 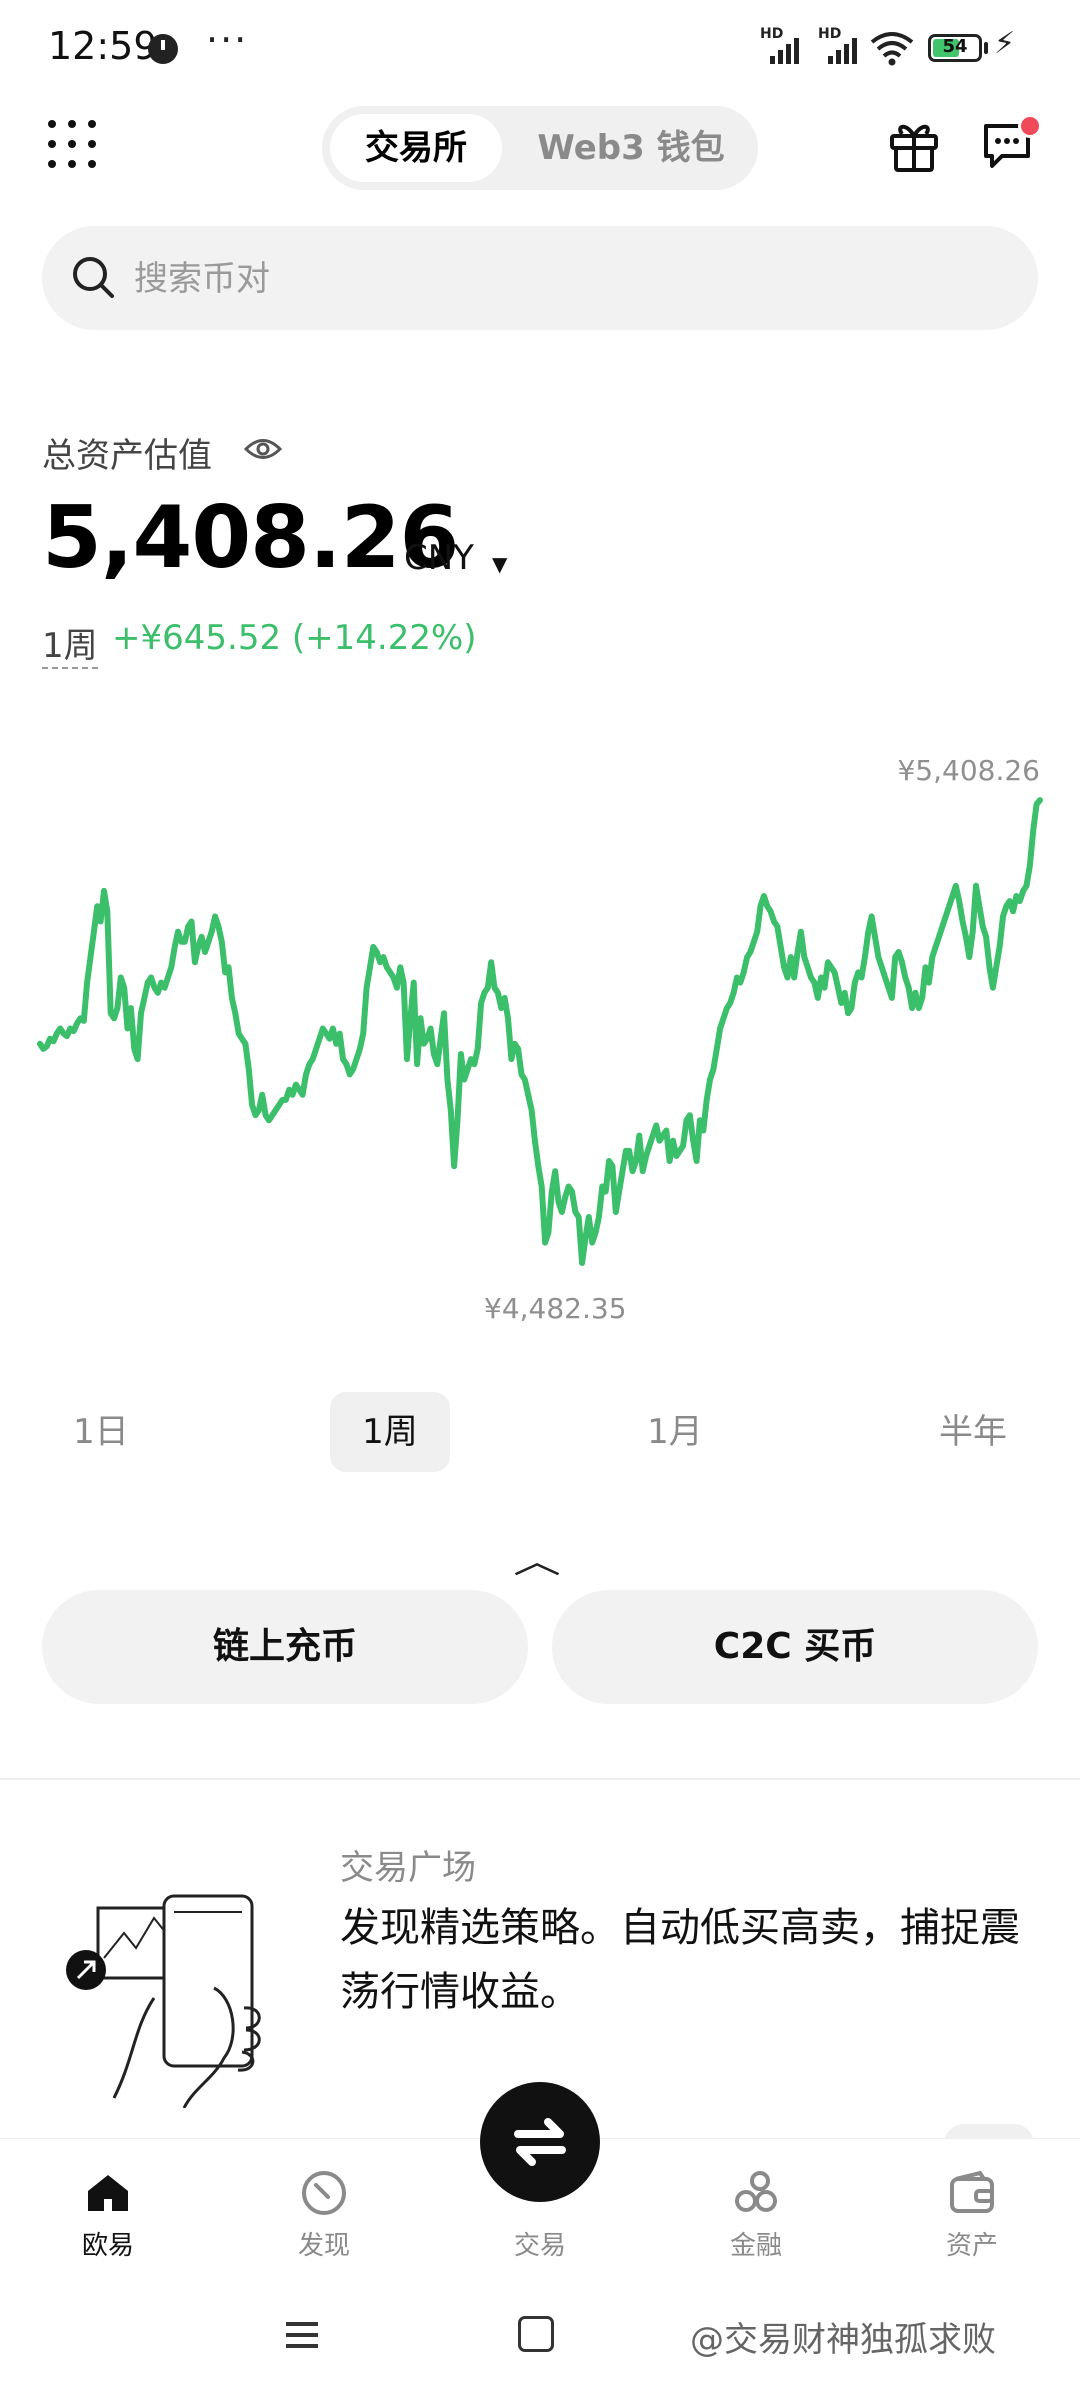 What do you see at coordinates (756, 2214) in the screenshot?
I see `nav-finance: 金融` at bounding box center [756, 2214].